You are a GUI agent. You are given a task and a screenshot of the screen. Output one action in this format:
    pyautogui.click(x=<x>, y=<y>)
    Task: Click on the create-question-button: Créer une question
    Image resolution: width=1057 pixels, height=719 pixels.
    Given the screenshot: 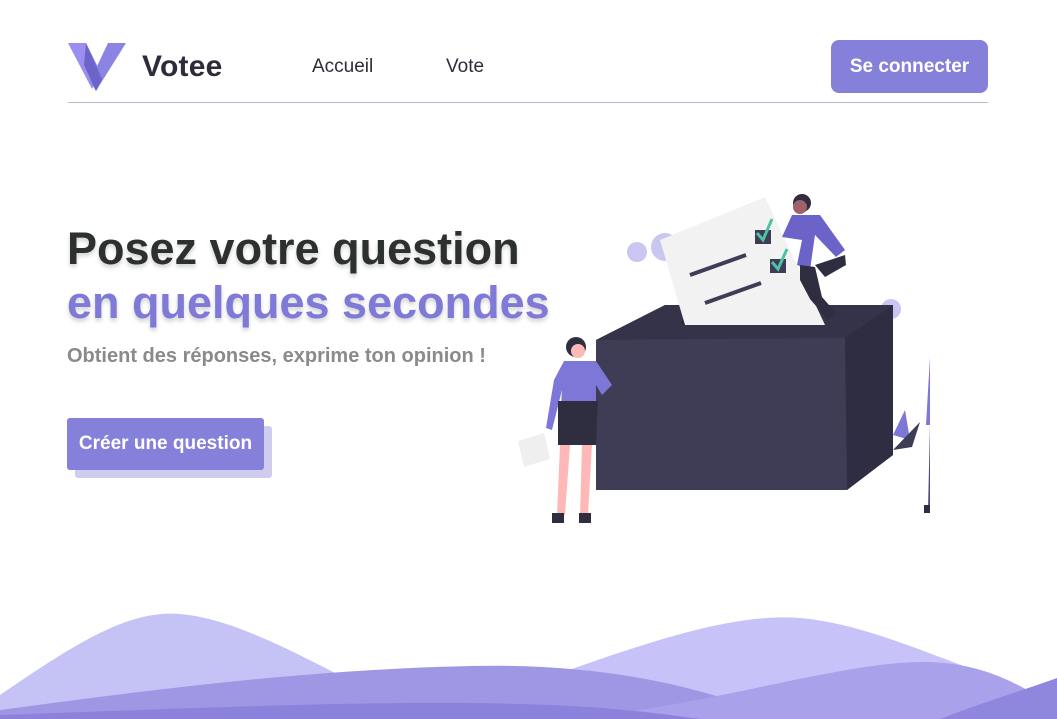 What is the action you would take?
    pyautogui.click(x=165, y=444)
    